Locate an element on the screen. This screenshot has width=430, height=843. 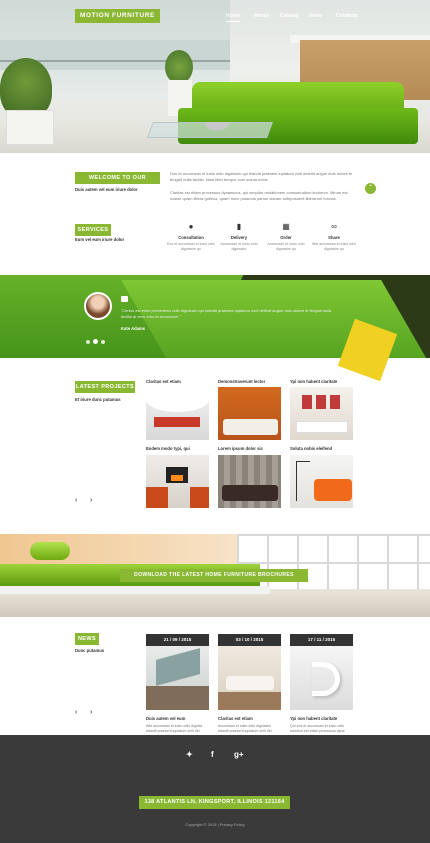
project-title: Lorem ipsum dolor sic is located at coordinates (240, 448).